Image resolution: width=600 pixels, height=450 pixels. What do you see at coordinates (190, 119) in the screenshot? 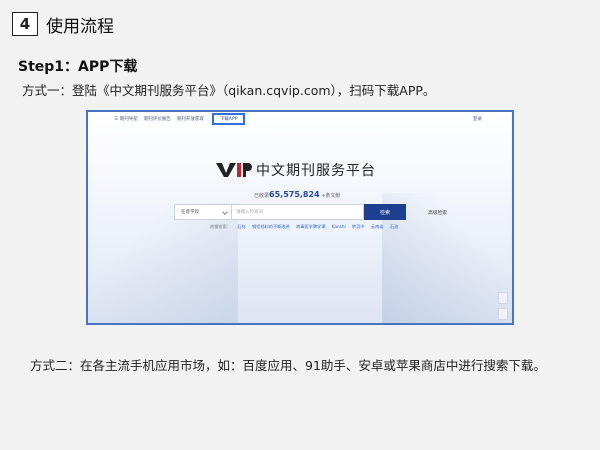
I see `nav-open-access: 期刊开放获取` at bounding box center [190, 119].